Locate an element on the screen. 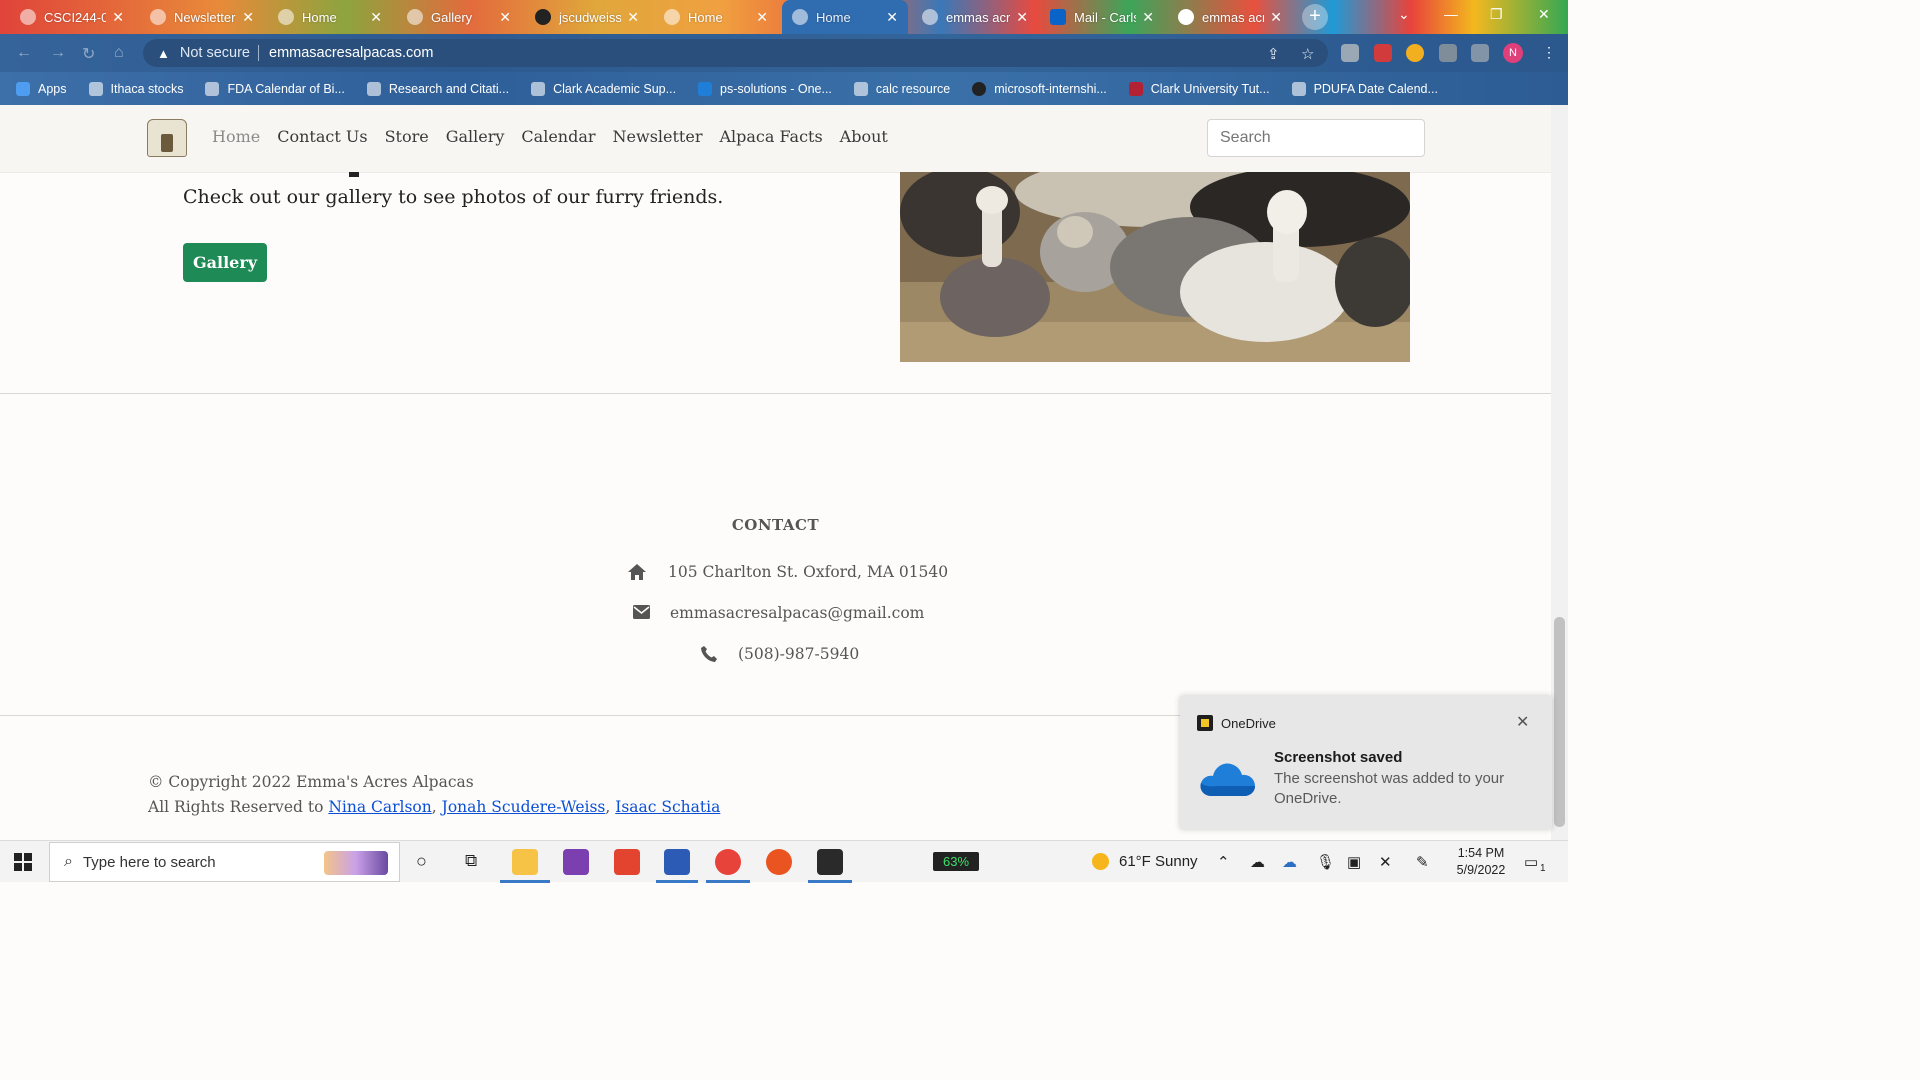 The width and height of the screenshot is (1920, 1080). notification-center-icon: ▭ is located at coordinates (1531, 862).